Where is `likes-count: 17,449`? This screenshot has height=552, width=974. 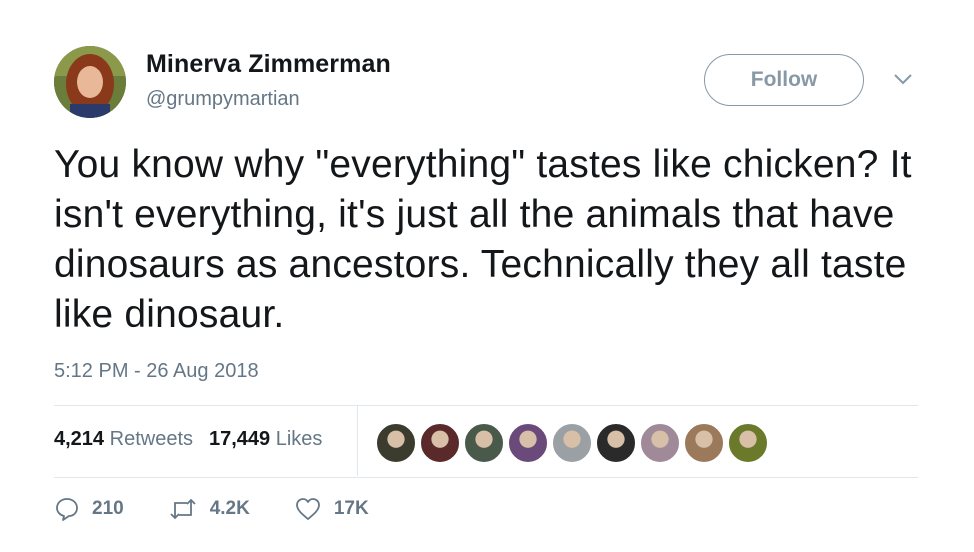
likes-count: 17,449 is located at coordinates (240, 439).